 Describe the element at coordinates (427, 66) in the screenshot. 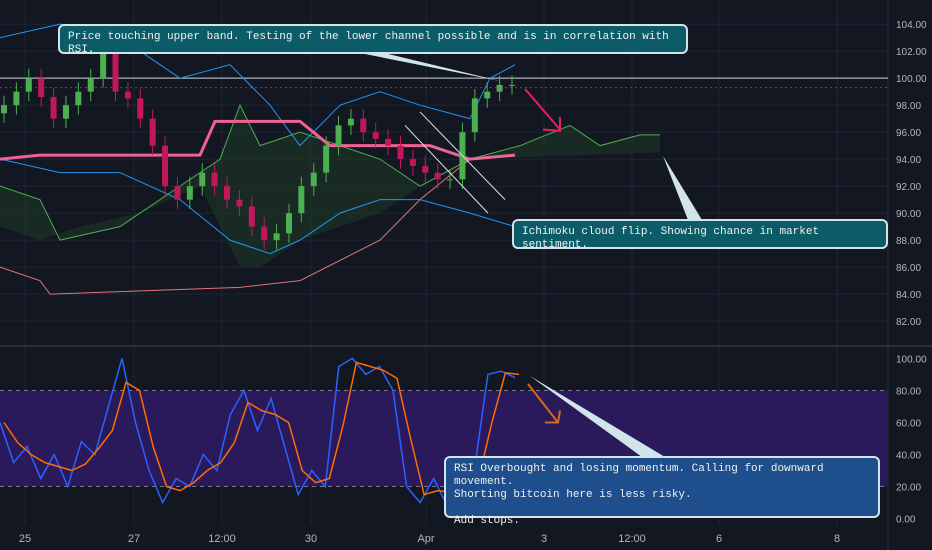

I see `callout-pointer-top` at that location.